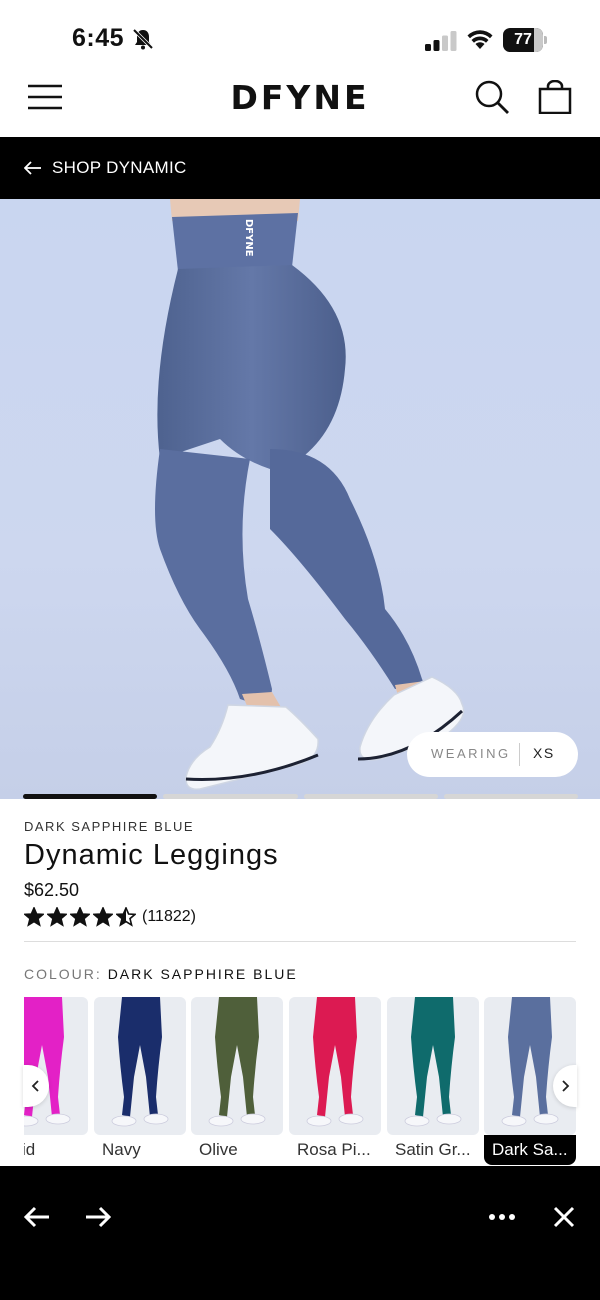 The width and height of the screenshot is (600, 1300). Describe the element at coordinates (202, 974) in the screenshot. I see `colour-value: DARK SAPPHIRE BLUE` at that location.